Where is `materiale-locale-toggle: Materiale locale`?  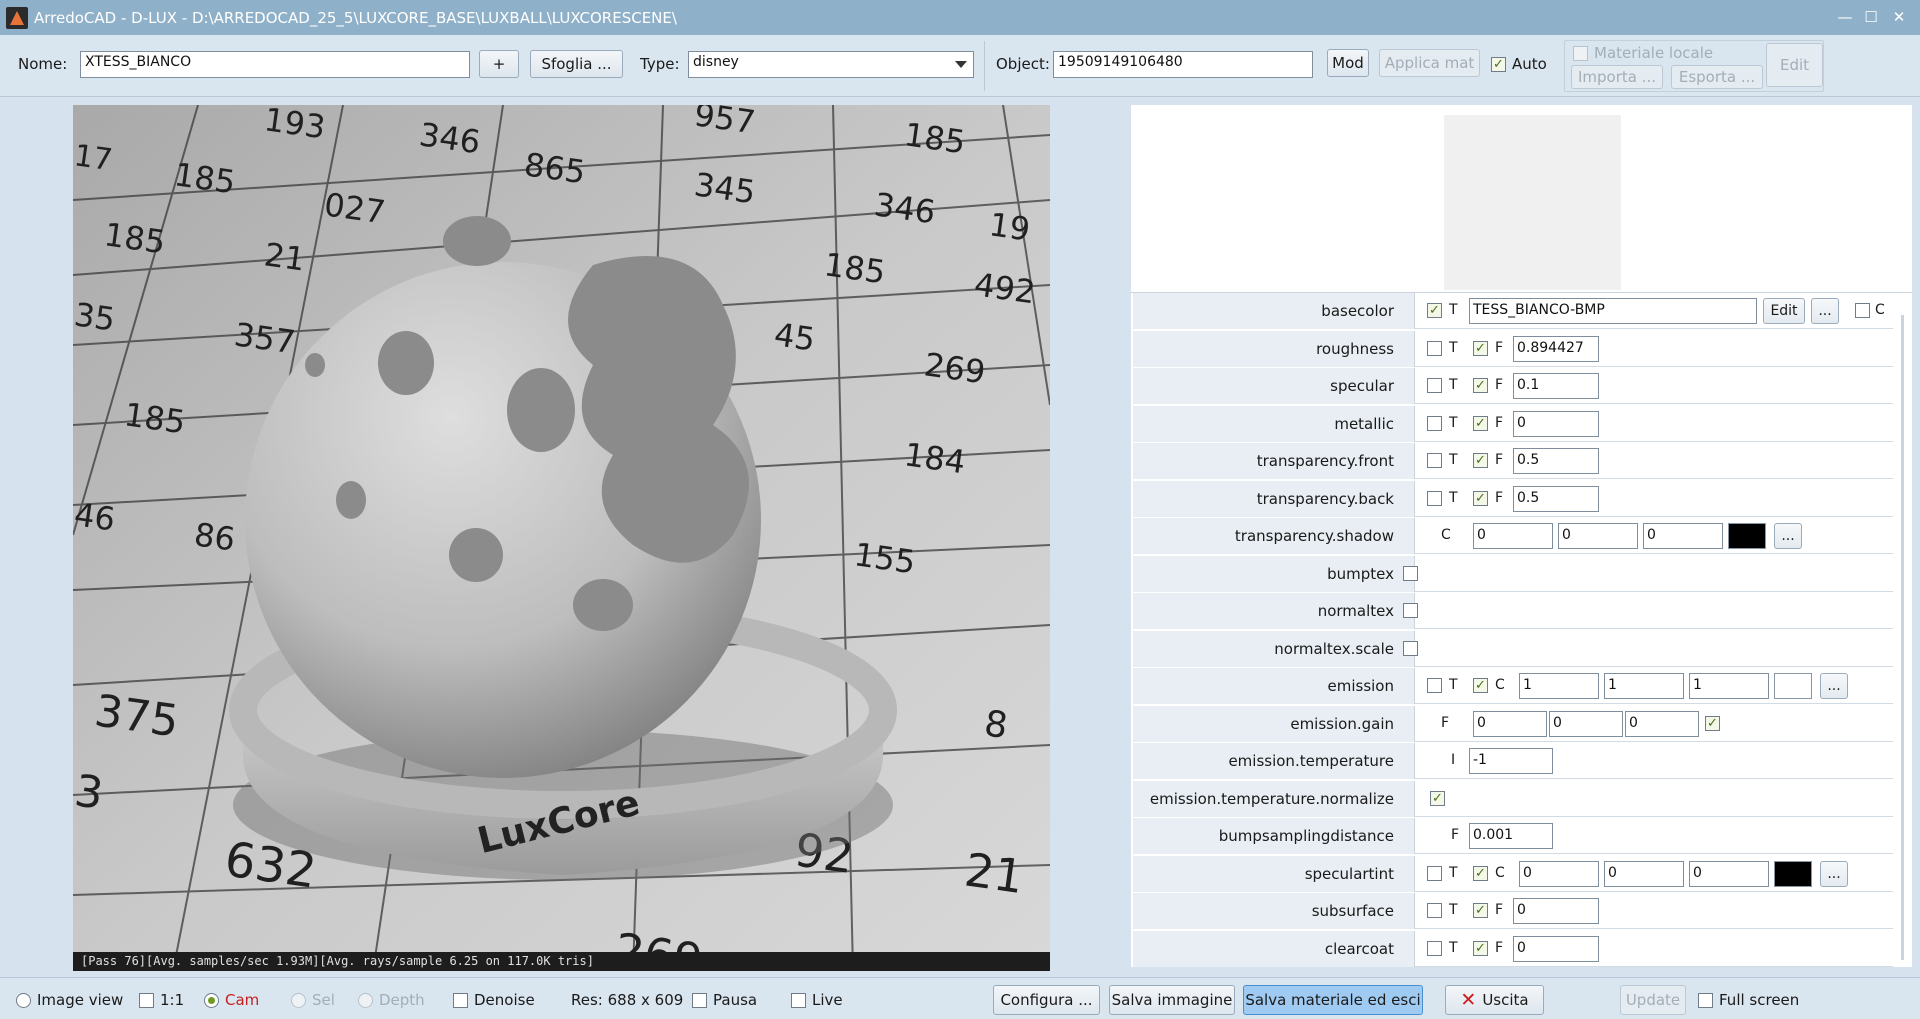
materiale-locale-toggle: Materiale locale is located at coordinates (1643, 53).